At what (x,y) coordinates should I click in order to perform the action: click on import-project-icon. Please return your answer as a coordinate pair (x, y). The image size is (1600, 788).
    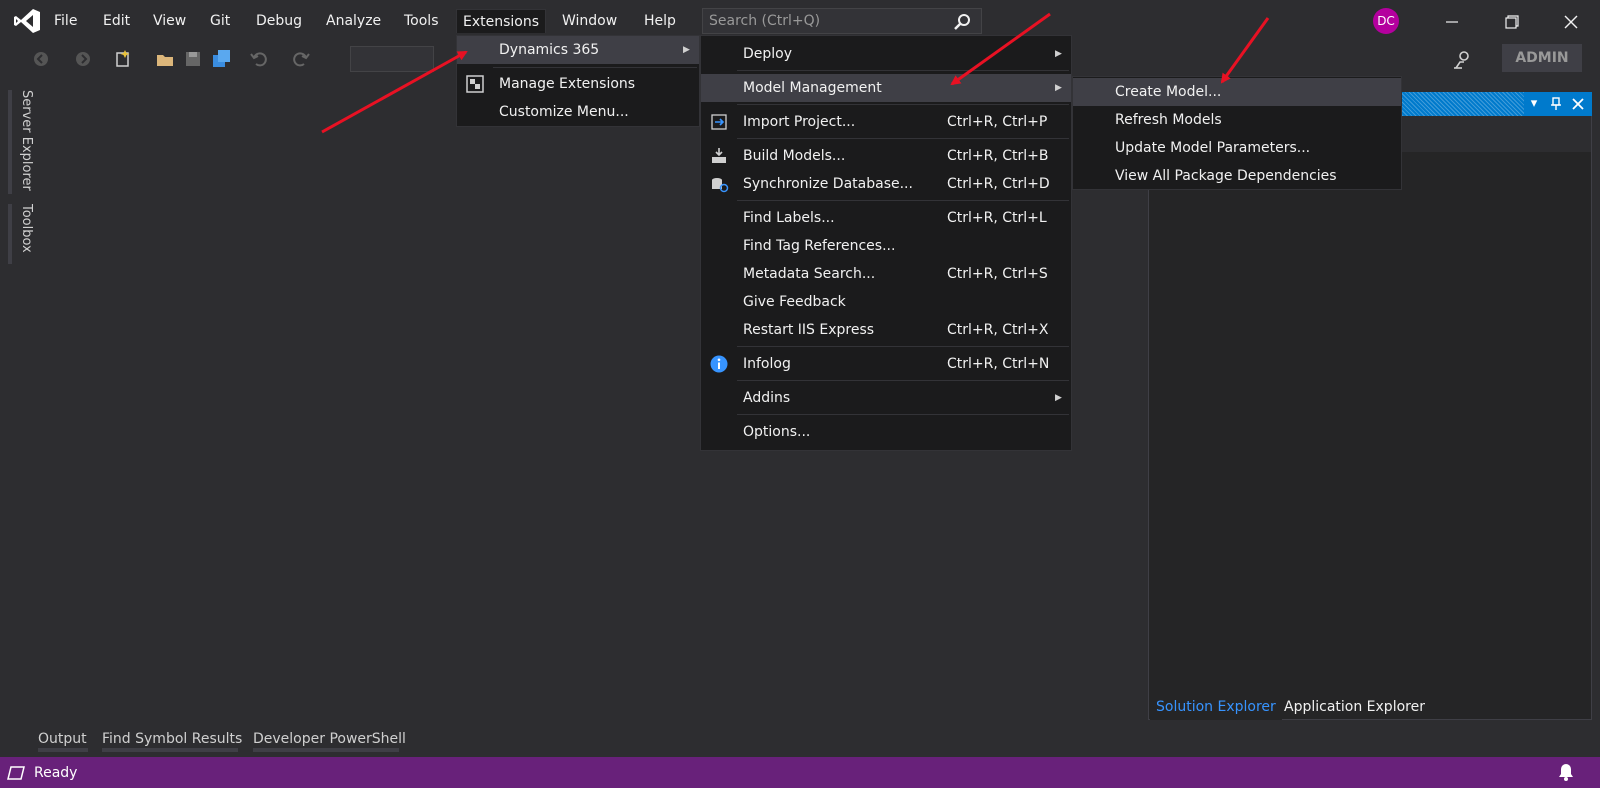
    Looking at the image, I should click on (719, 122).